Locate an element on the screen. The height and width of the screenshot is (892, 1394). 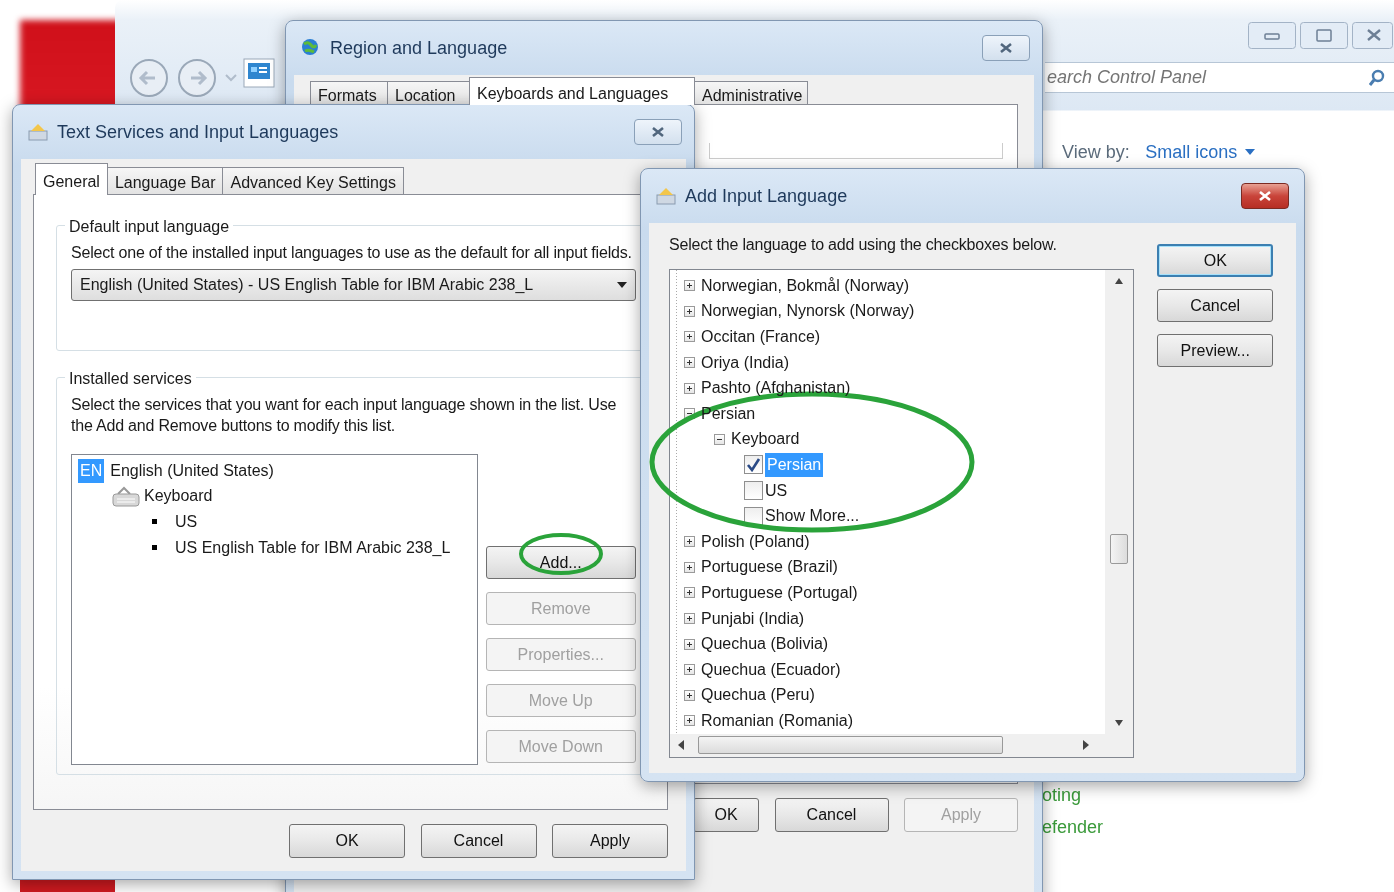
control-panel-icon is located at coordinates (259, 73).